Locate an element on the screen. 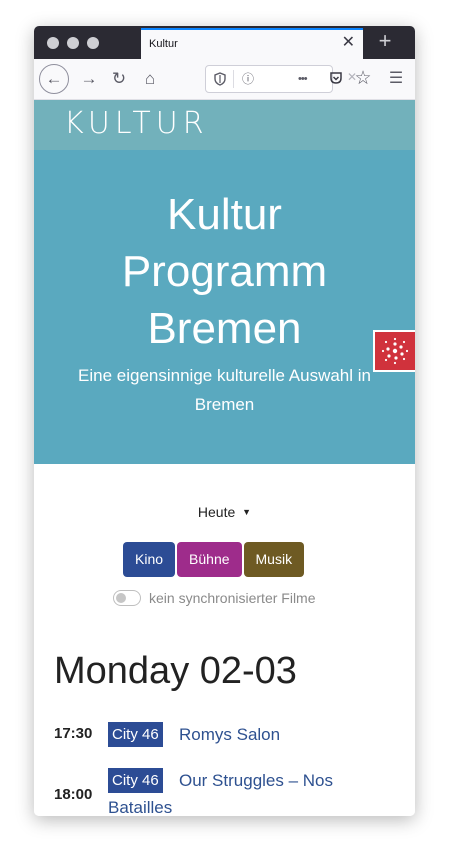  window-minimize-dot is located at coordinates (73, 43).